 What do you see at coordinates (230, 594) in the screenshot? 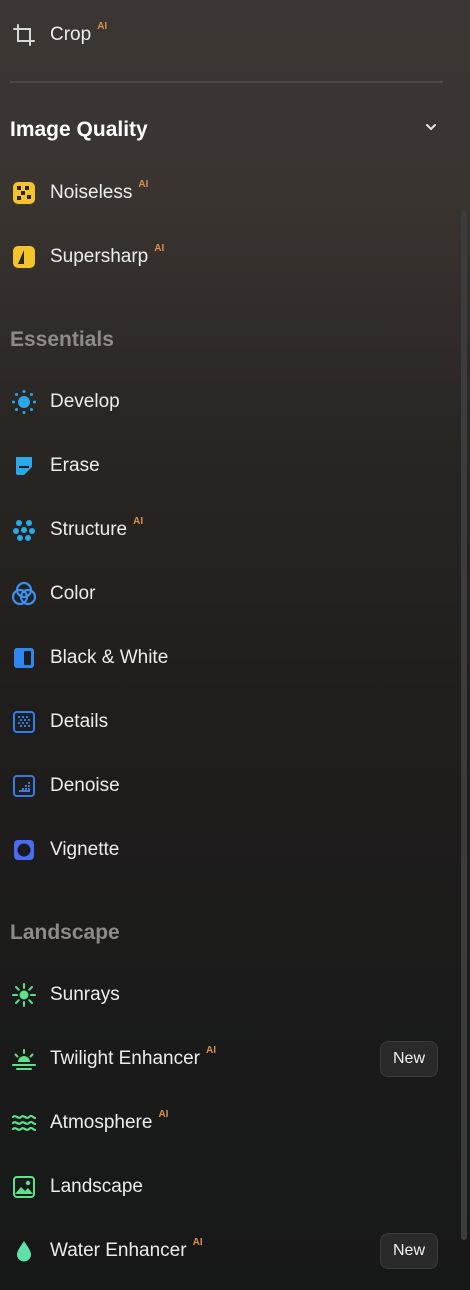
I see `tool-color: Color` at bounding box center [230, 594].